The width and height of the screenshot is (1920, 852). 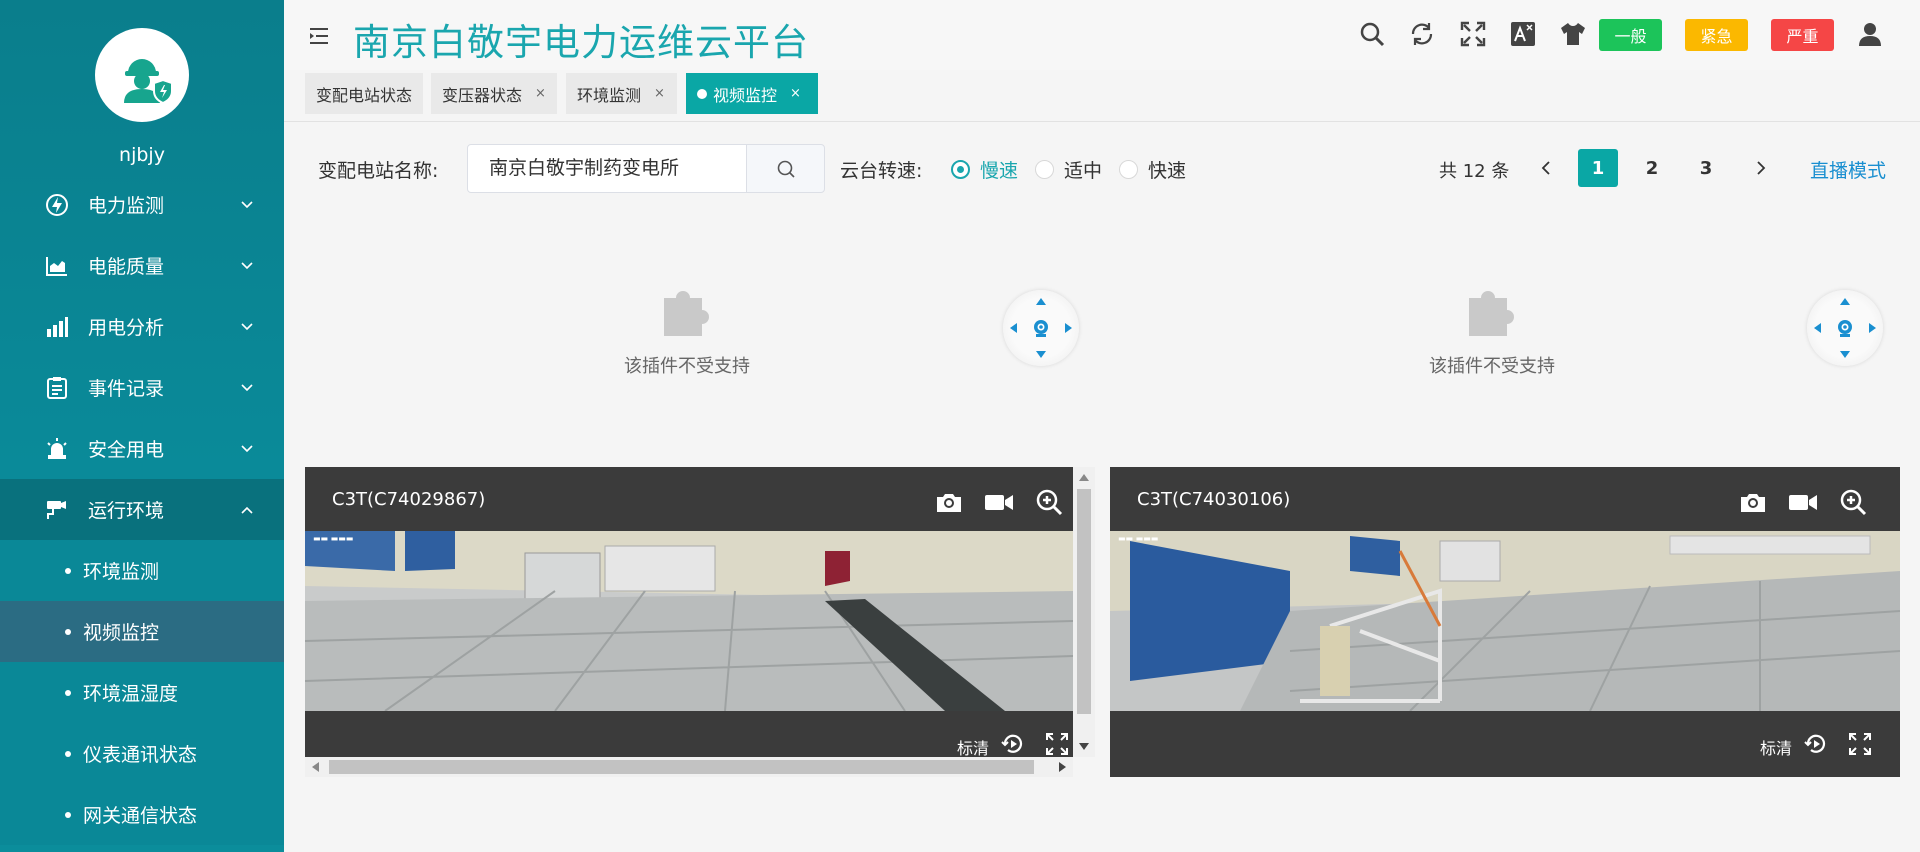 I want to click on total-count: 共 12 条, so click(x=1474, y=171).